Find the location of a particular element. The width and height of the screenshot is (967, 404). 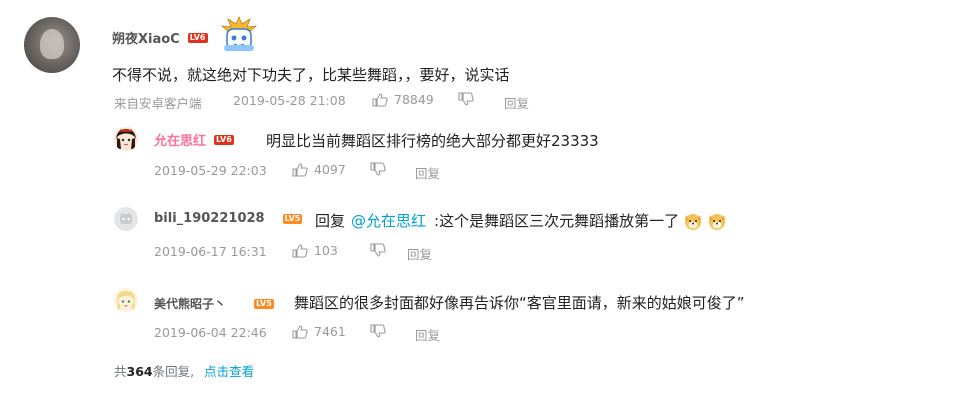

reply-count: 364 is located at coordinates (139, 371).